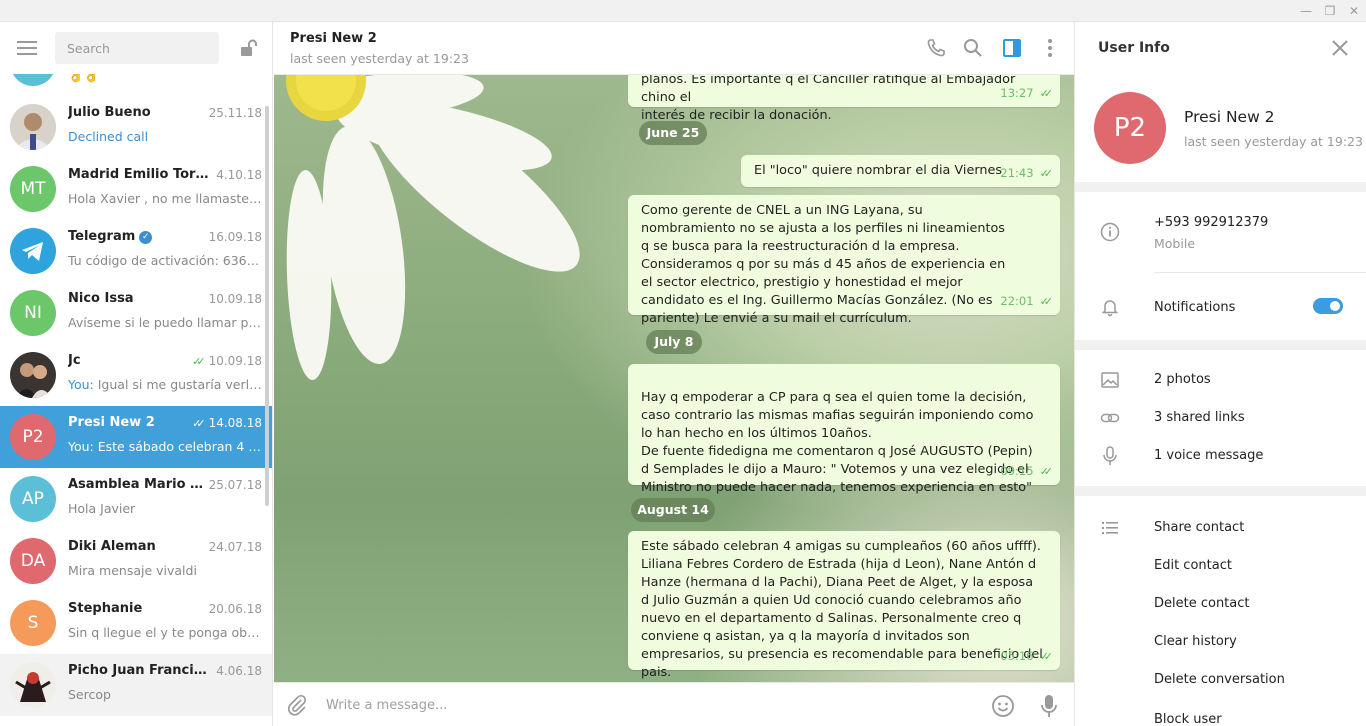 Image resolution: width=1366 pixels, height=726 pixels. Describe the element at coordinates (110, 236) in the screenshot. I see `chat-name: Telegram ✓` at that location.